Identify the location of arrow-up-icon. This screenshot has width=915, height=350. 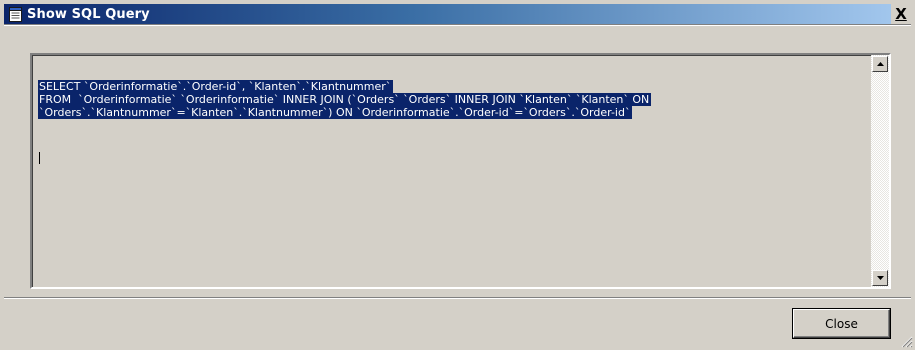
(880, 64).